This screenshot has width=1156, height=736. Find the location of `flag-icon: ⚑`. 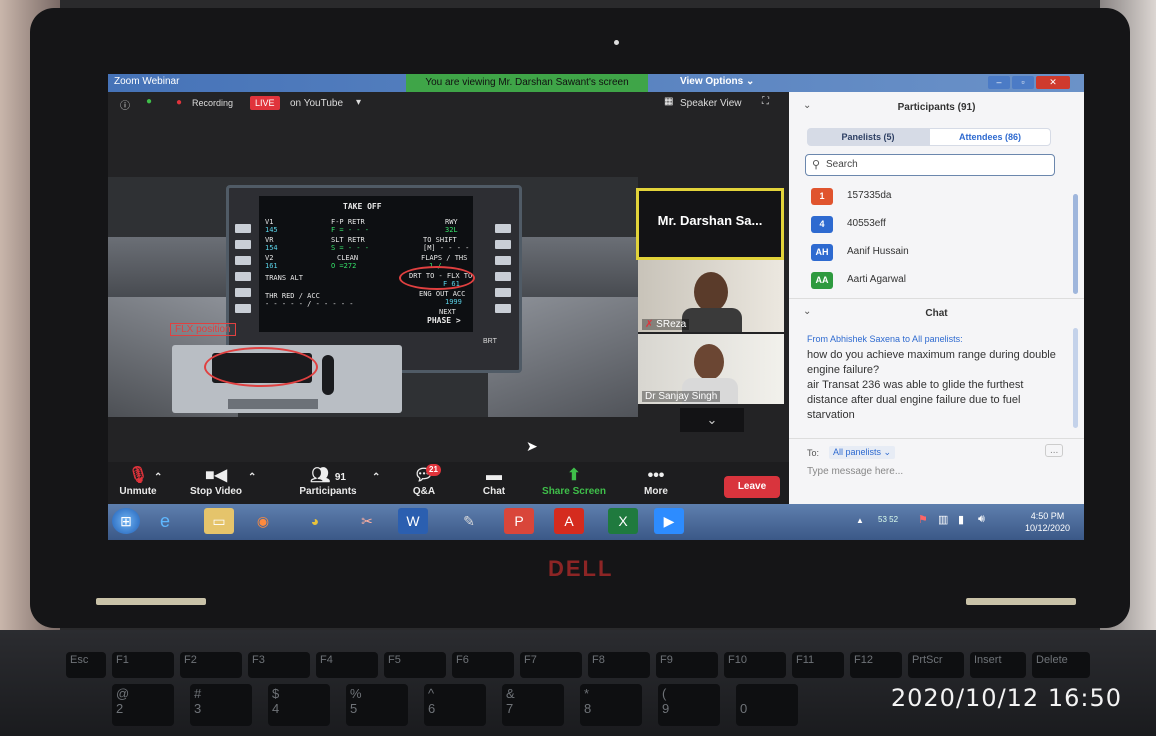

flag-icon: ⚑ is located at coordinates (923, 519).